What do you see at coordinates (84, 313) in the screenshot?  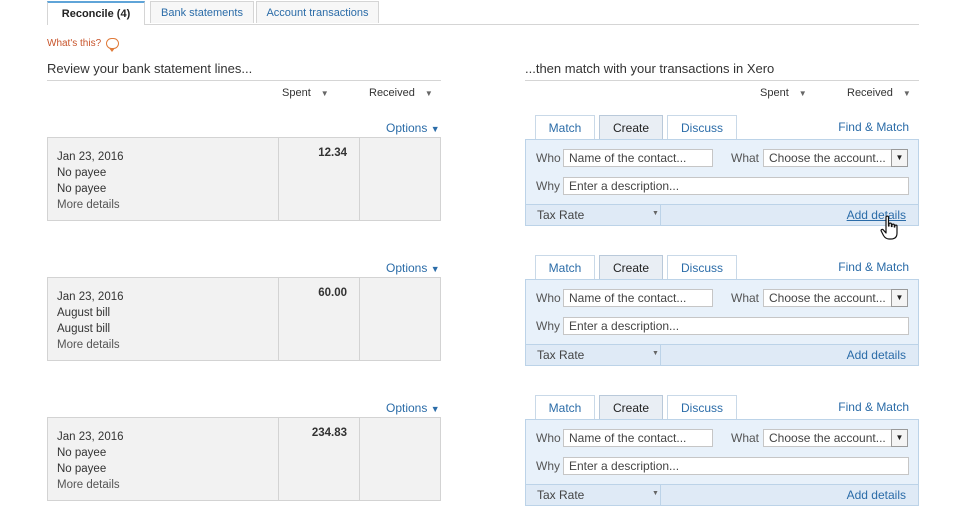 I see `statement-payee: August bill` at bounding box center [84, 313].